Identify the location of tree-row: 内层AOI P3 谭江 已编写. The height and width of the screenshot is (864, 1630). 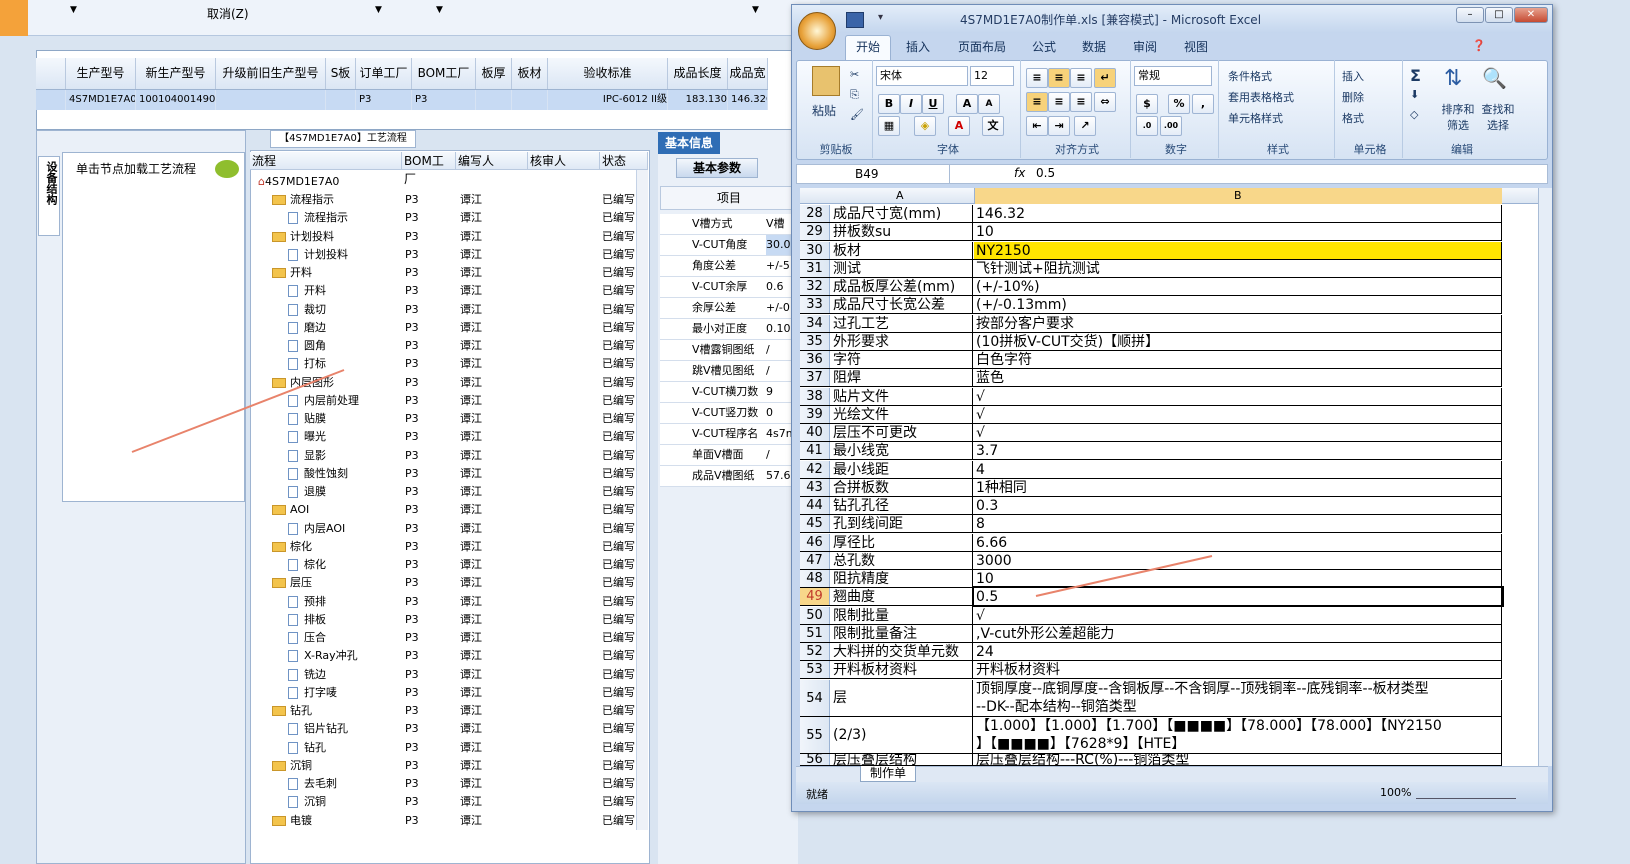
(449, 529).